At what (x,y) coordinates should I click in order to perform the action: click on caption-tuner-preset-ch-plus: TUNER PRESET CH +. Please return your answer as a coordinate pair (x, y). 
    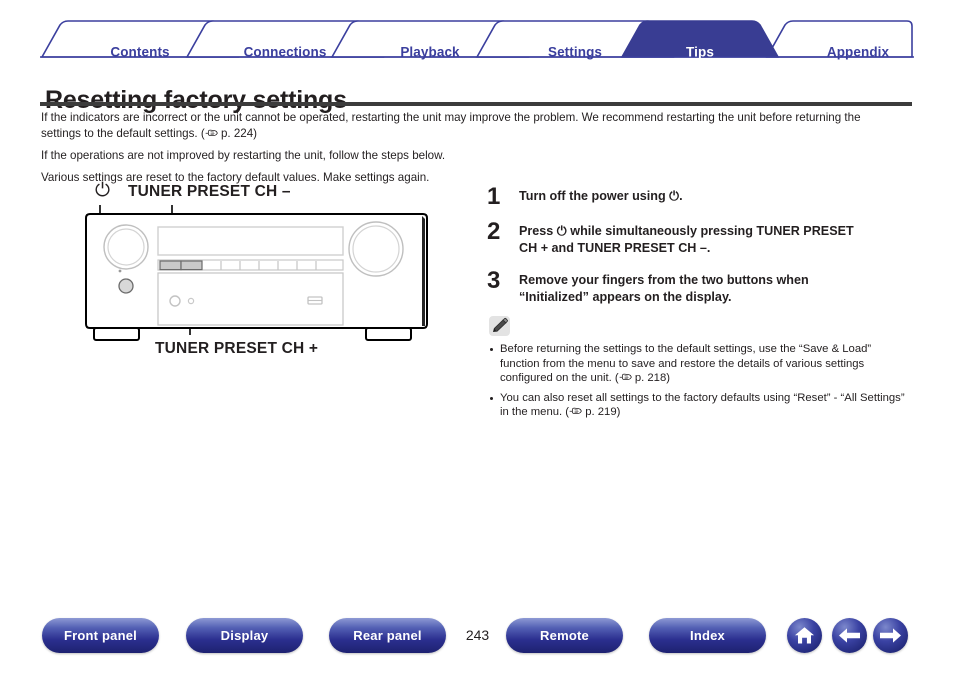
    Looking at the image, I should click on (237, 348).